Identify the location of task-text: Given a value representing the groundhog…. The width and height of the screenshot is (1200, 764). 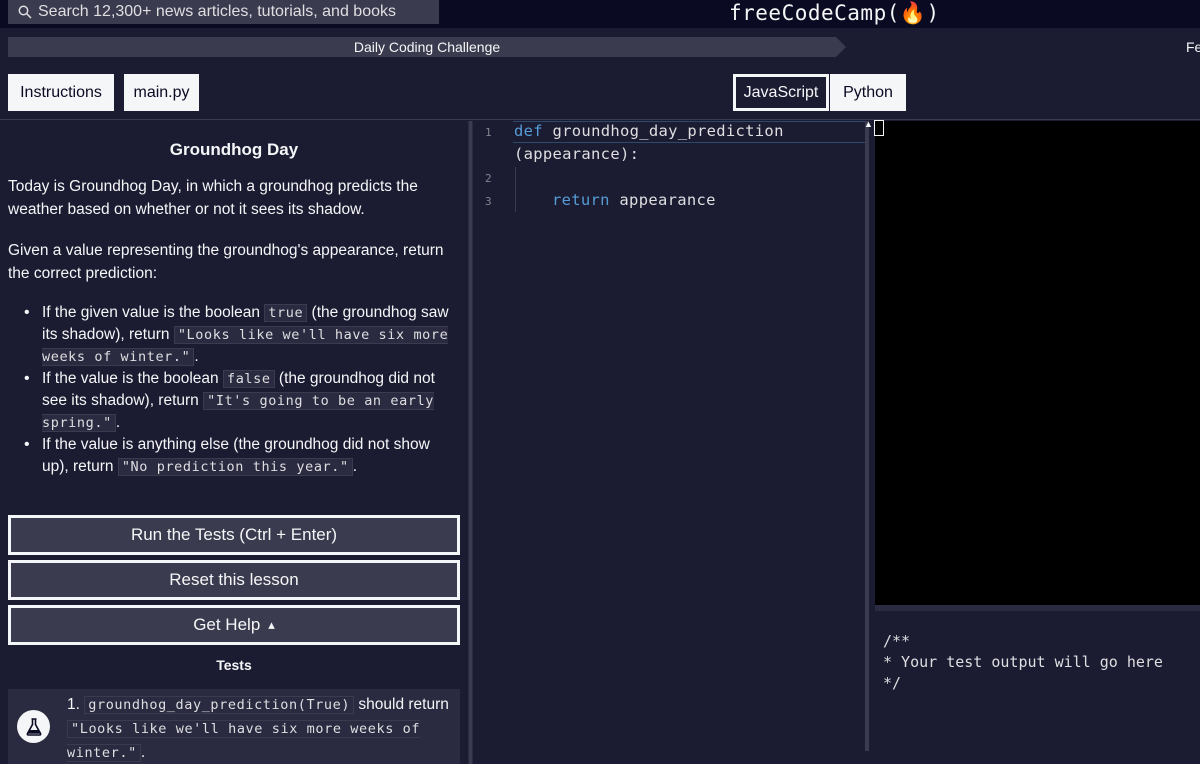
(226, 262).